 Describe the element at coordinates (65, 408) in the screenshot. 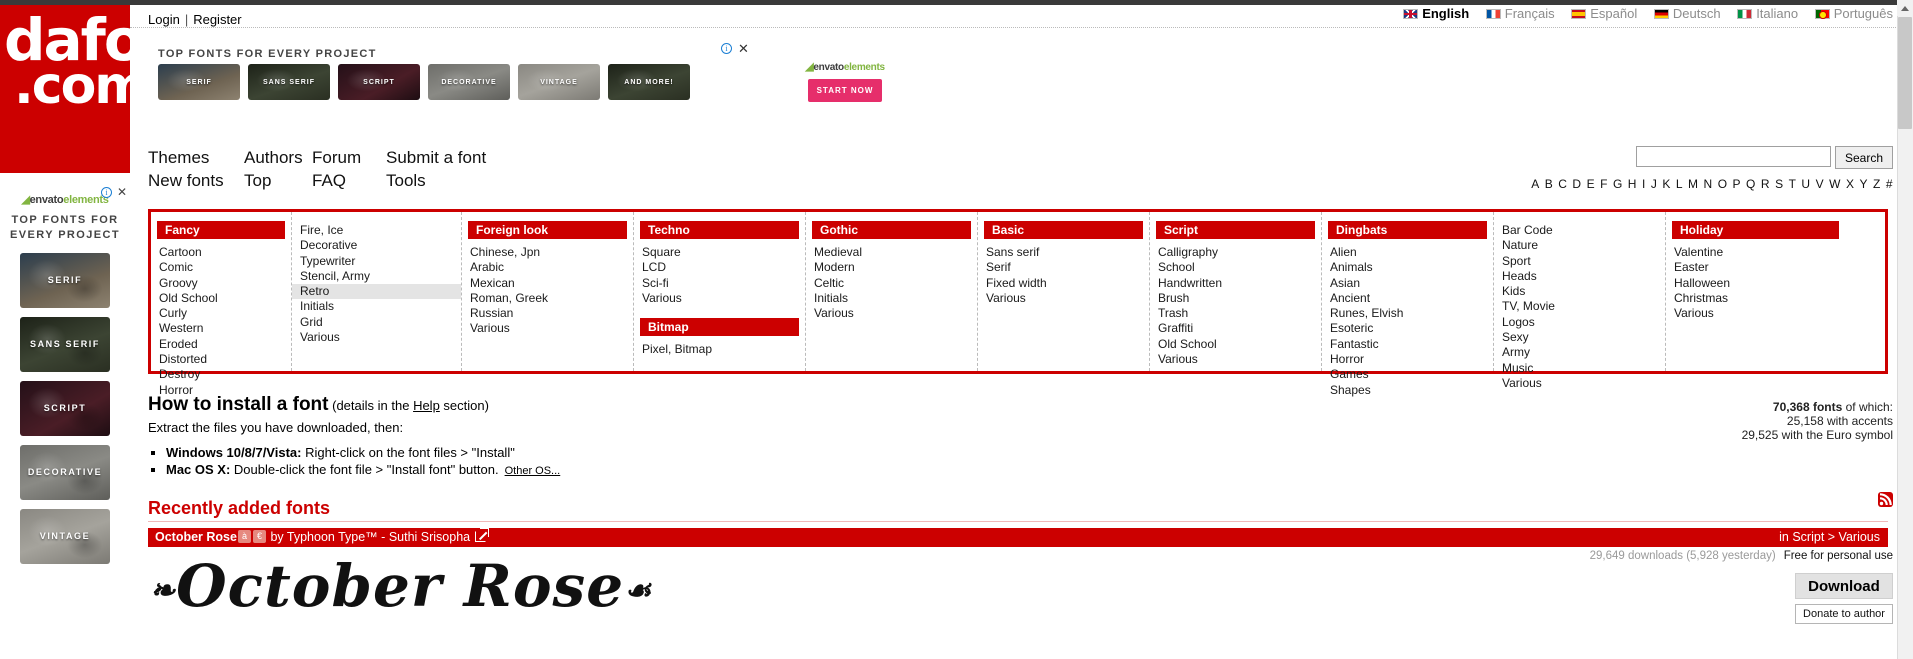

I see `sidebar-ad-card-script: SCRIPT` at that location.